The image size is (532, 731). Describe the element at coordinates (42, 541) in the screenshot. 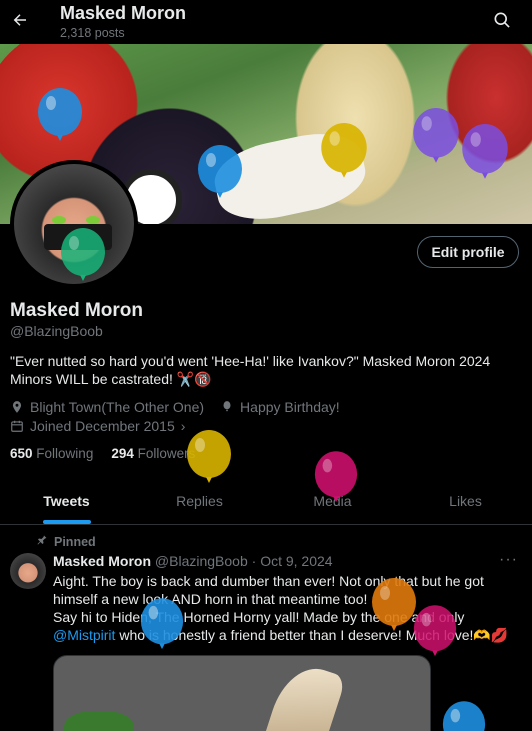

I see `pin-icon` at that location.